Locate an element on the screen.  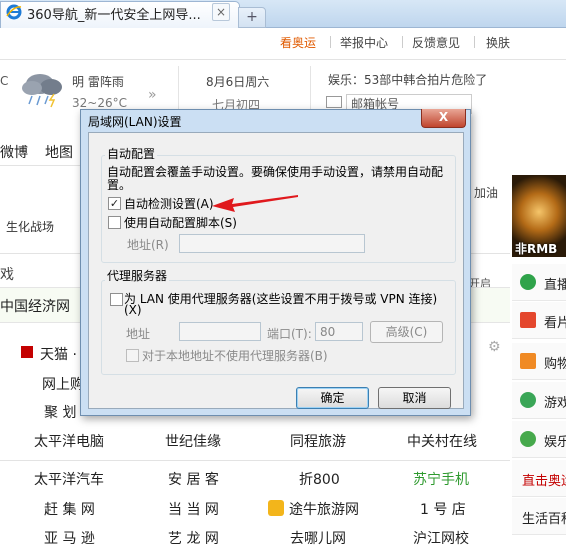
sidebar-item-live: 直播 is located at coordinates (539, 282).